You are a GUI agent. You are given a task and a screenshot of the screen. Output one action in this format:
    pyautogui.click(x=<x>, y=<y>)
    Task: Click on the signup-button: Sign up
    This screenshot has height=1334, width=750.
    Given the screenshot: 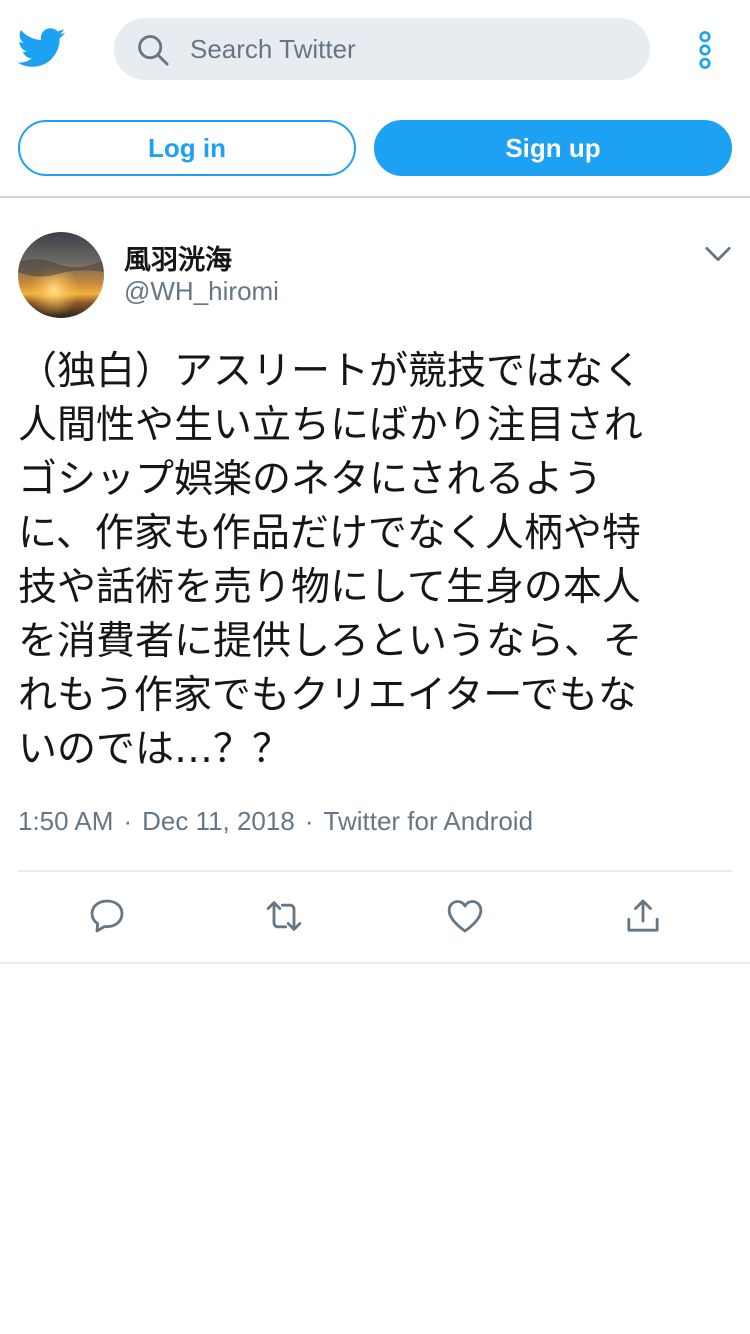 What is the action you would take?
    pyautogui.click(x=553, y=148)
    